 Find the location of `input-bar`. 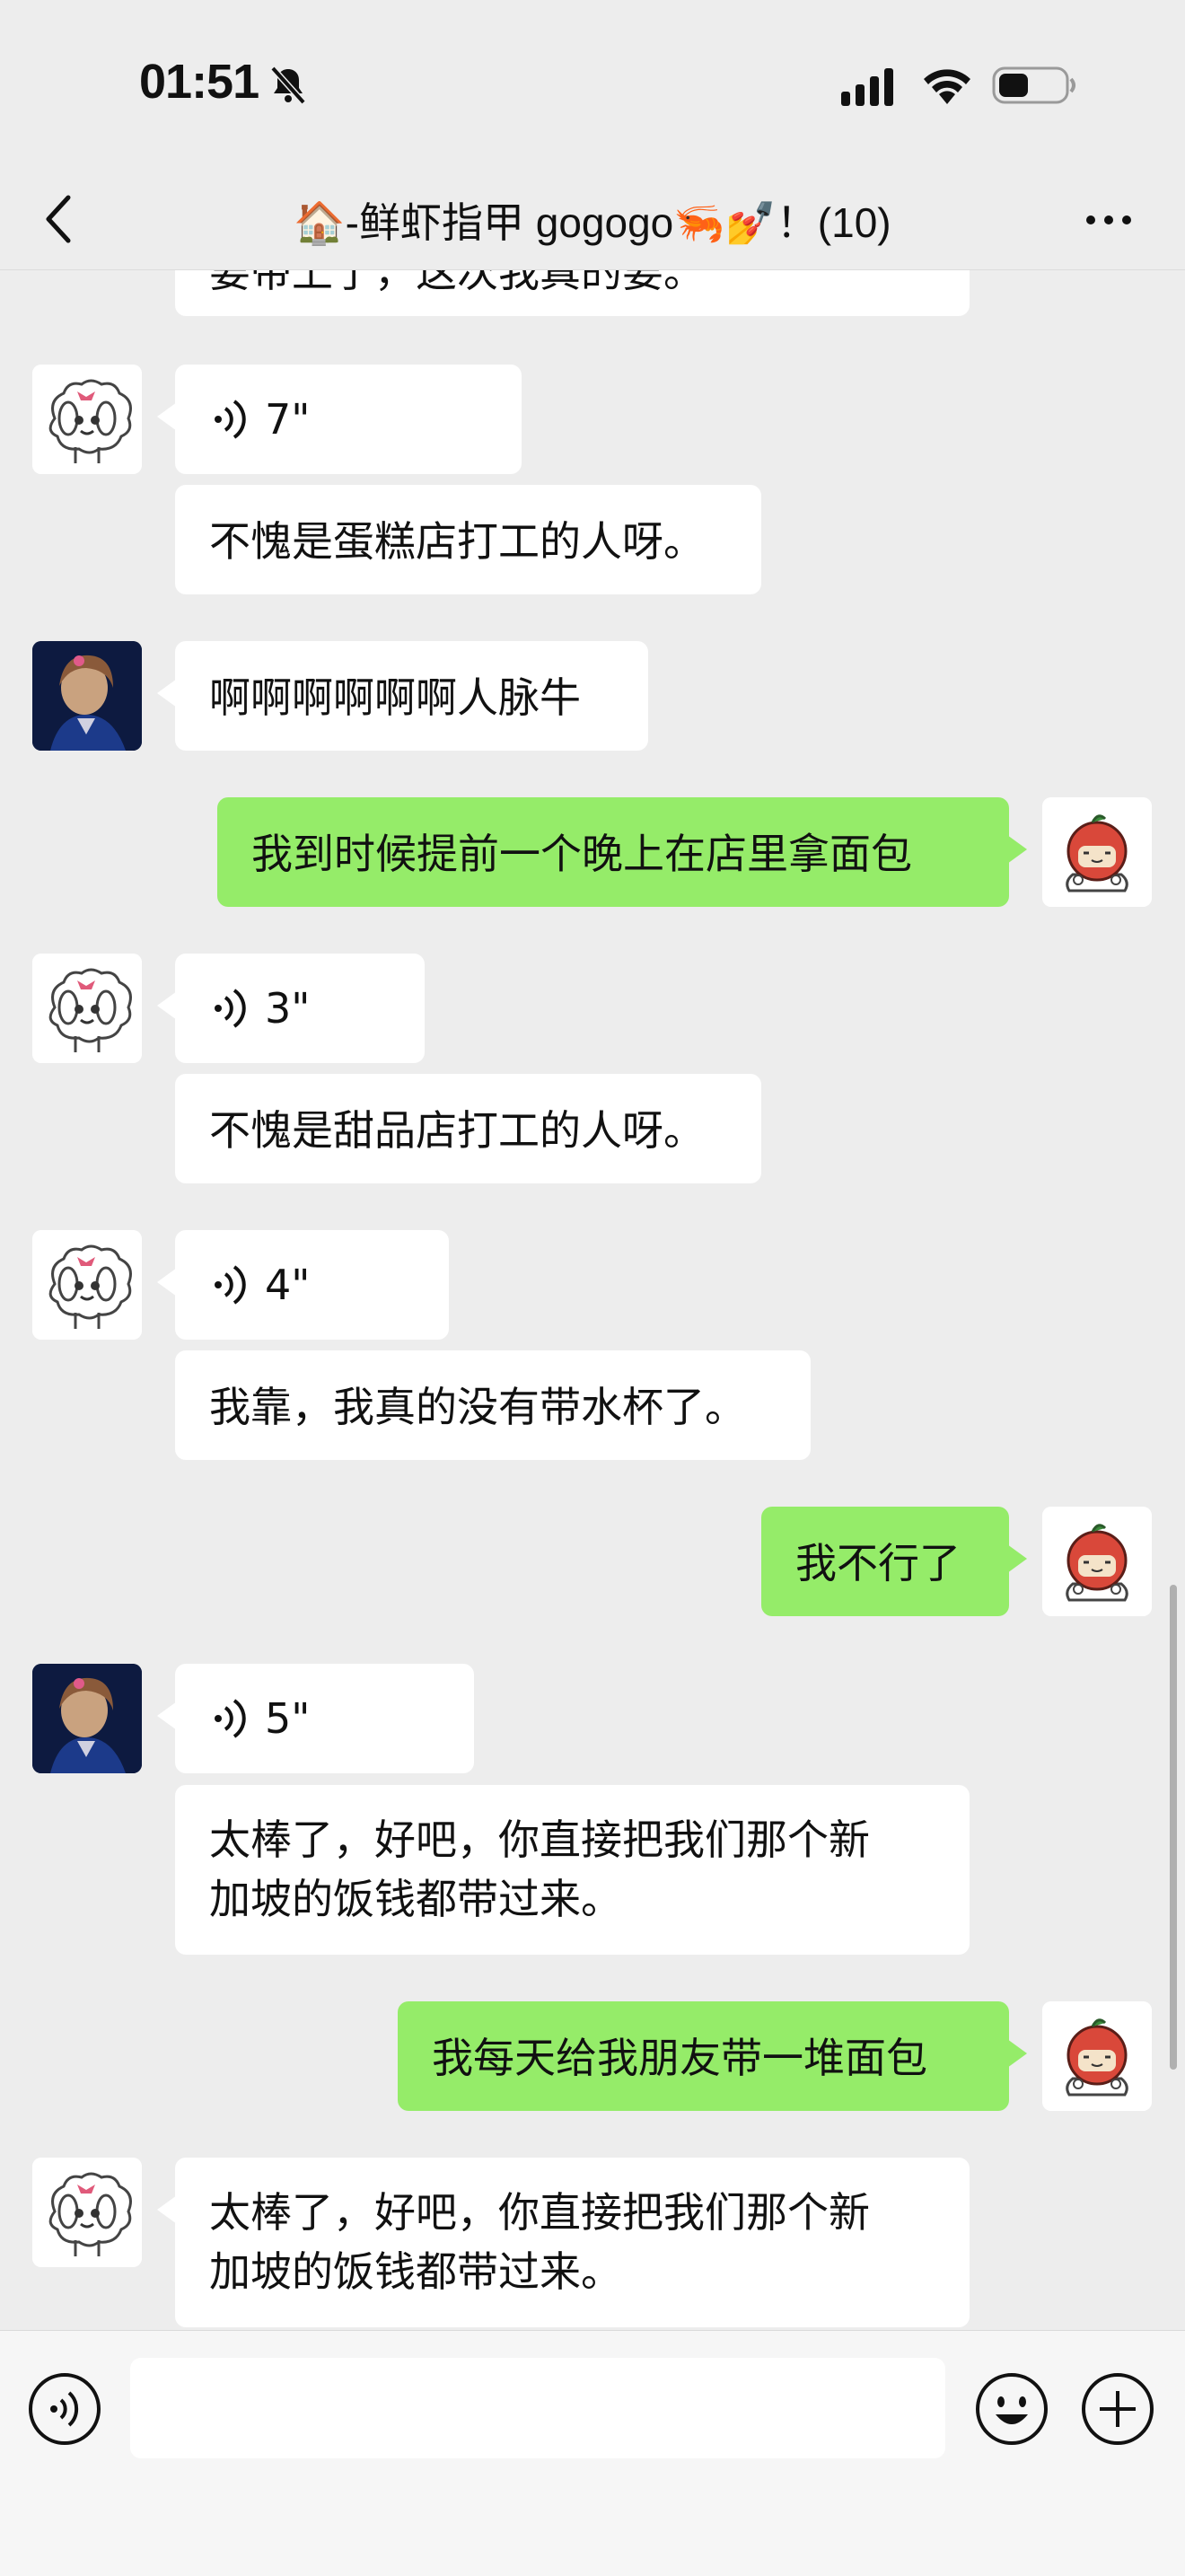

input-bar is located at coordinates (592, 2453).